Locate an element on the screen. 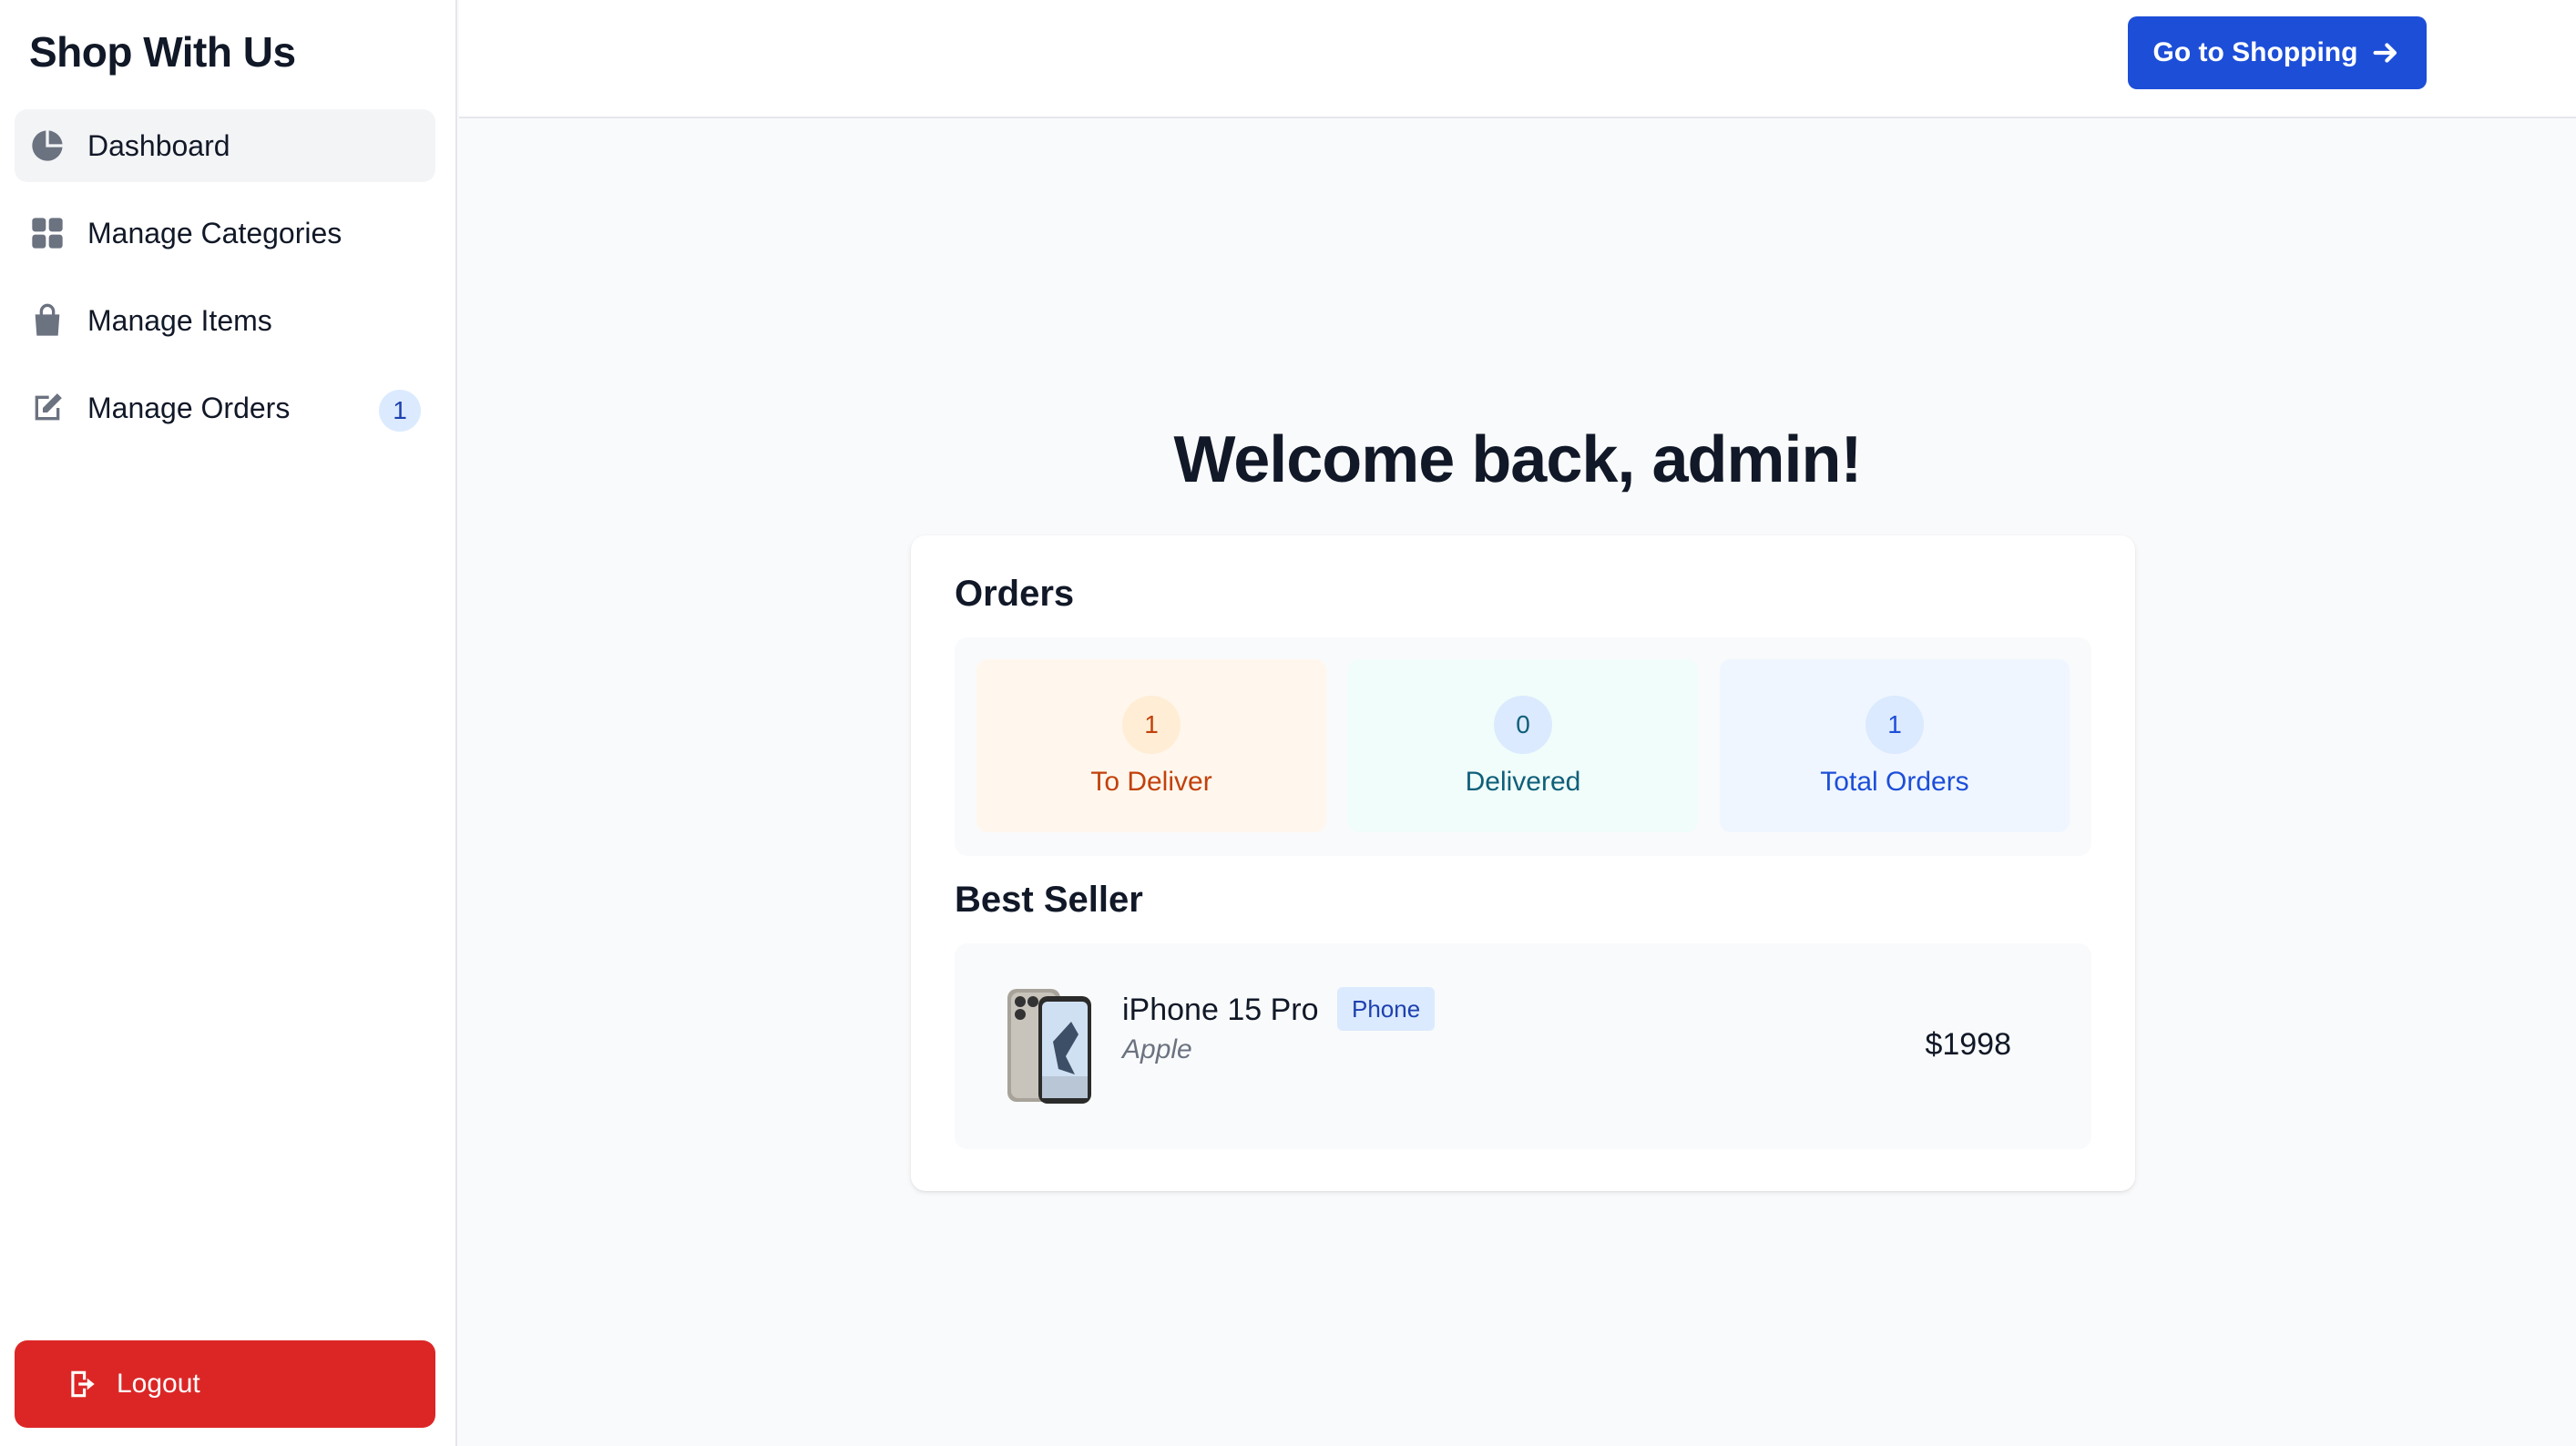 The image size is (2576, 1446). sidebar-item-dashboard: Dashboard is located at coordinates (225, 145).